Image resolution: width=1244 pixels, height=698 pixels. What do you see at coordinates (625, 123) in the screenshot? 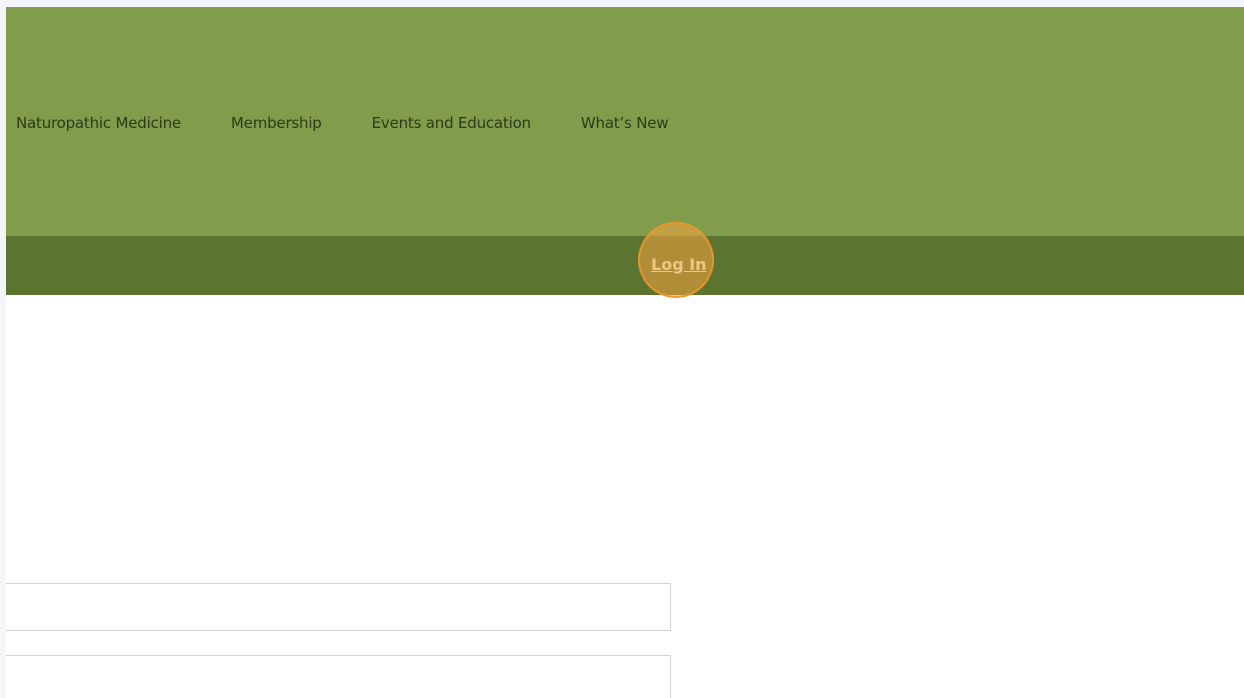
I see `nav-item-whats-new: What’s New` at bounding box center [625, 123].